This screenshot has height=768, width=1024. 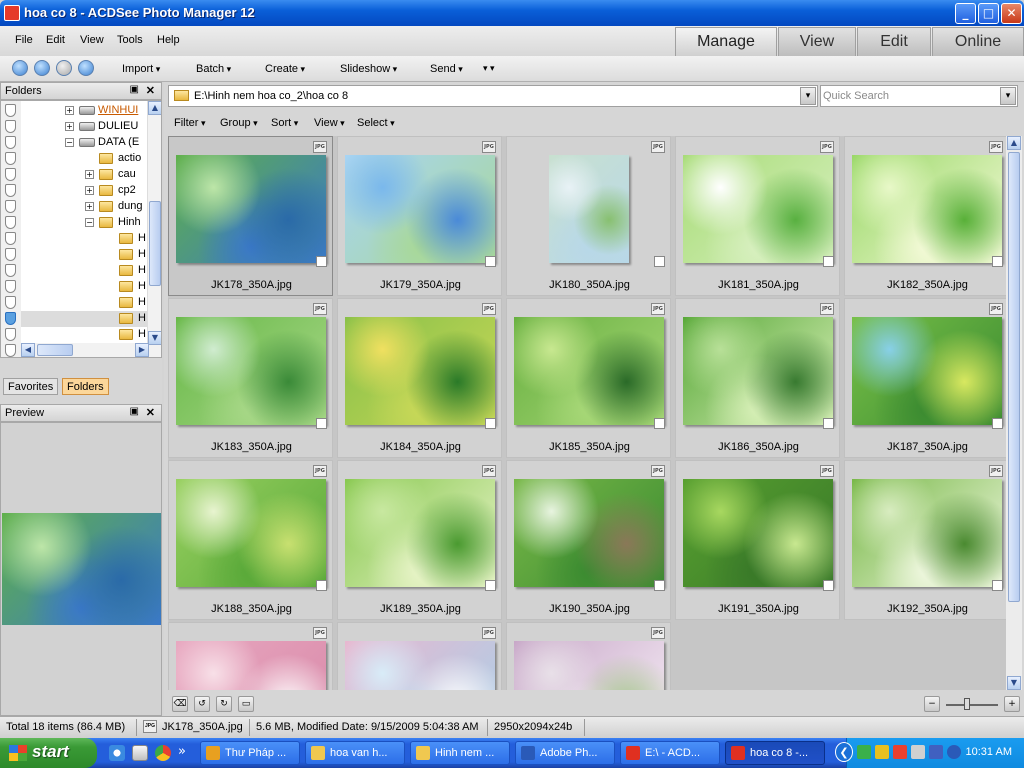 What do you see at coordinates (140, 753) in the screenshot?
I see `notepad-icon` at bounding box center [140, 753].